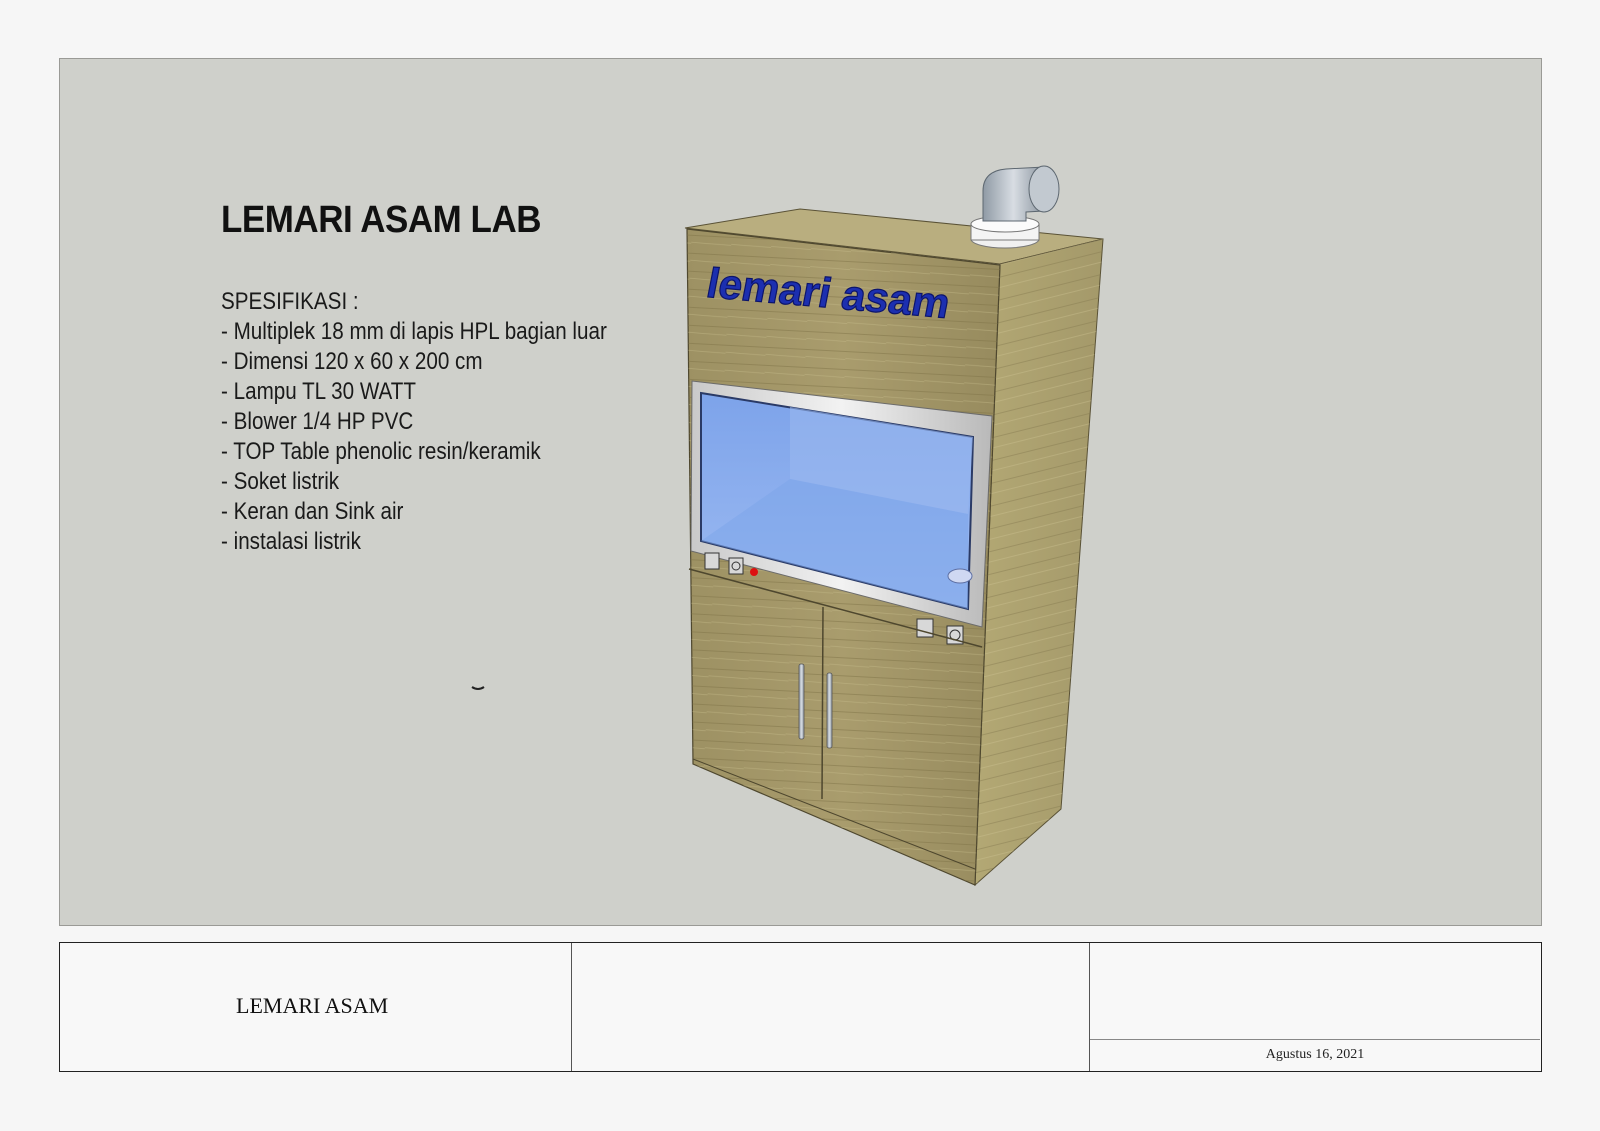  What do you see at coordinates (831, 1007) in the screenshot?
I see `title-block-middle-cell` at bounding box center [831, 1007].